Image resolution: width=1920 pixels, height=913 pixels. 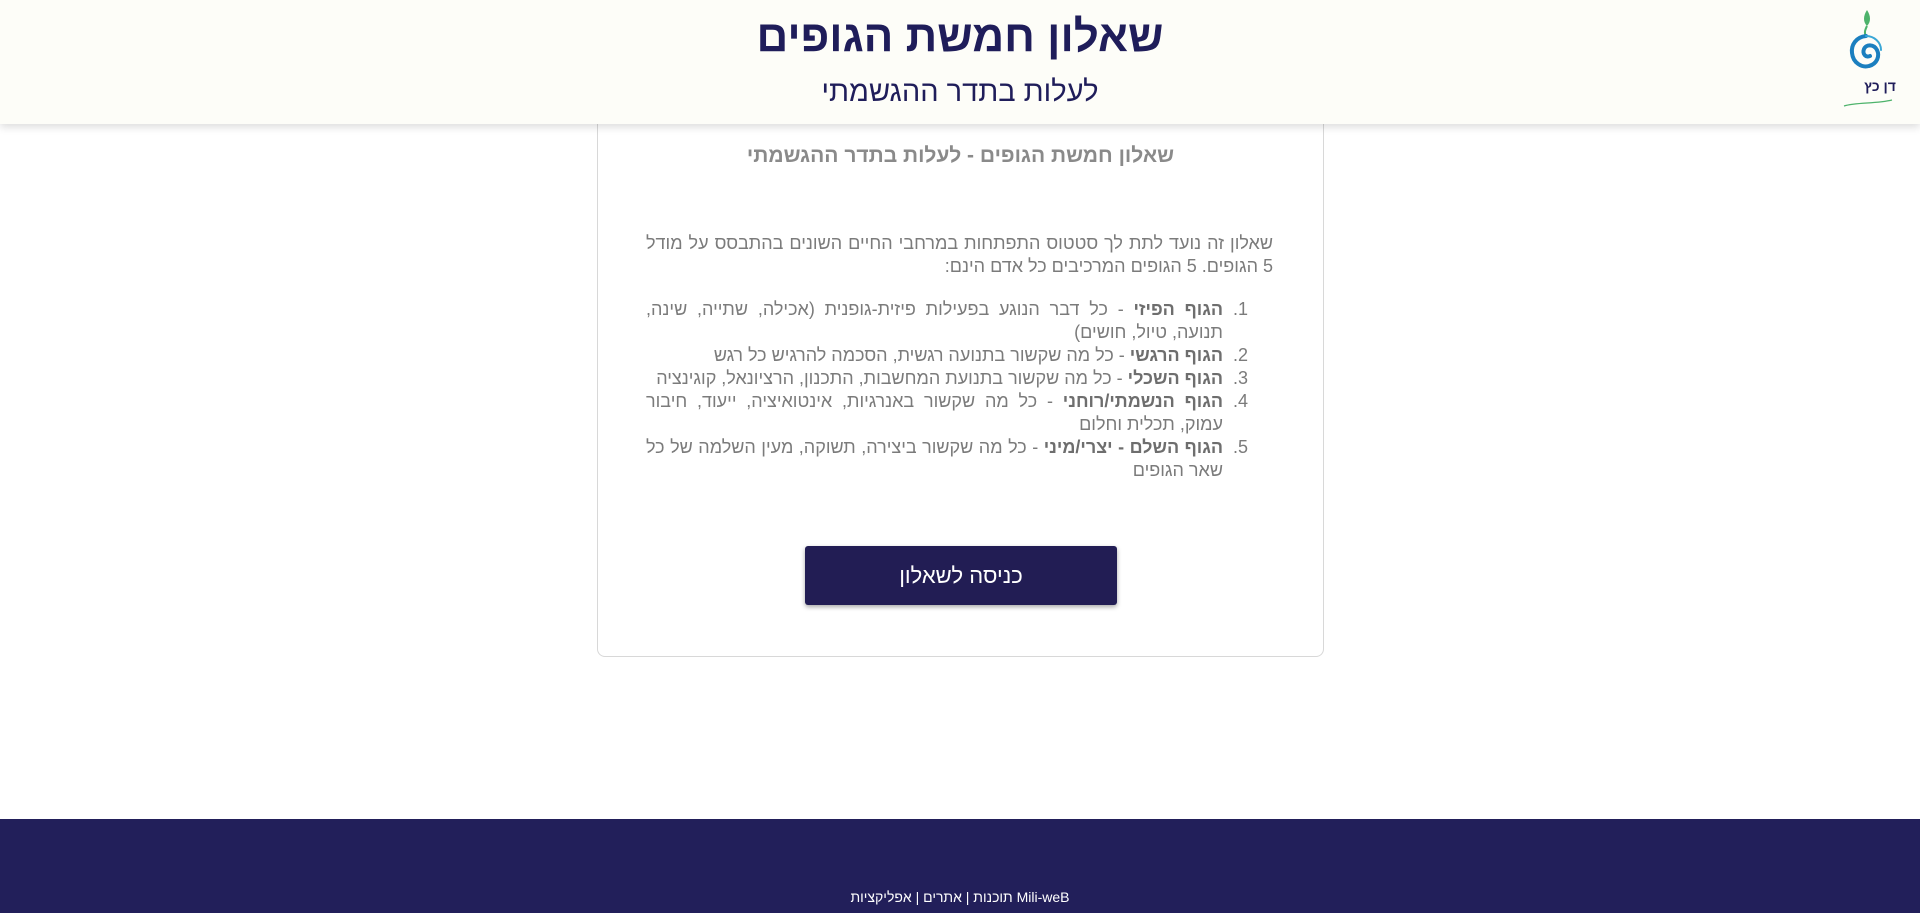 What do you see at coordinates (960, 36) in the screenshot?
I see `page-title: שאלון חמשת הגופים` at bounding box center [960, 36].